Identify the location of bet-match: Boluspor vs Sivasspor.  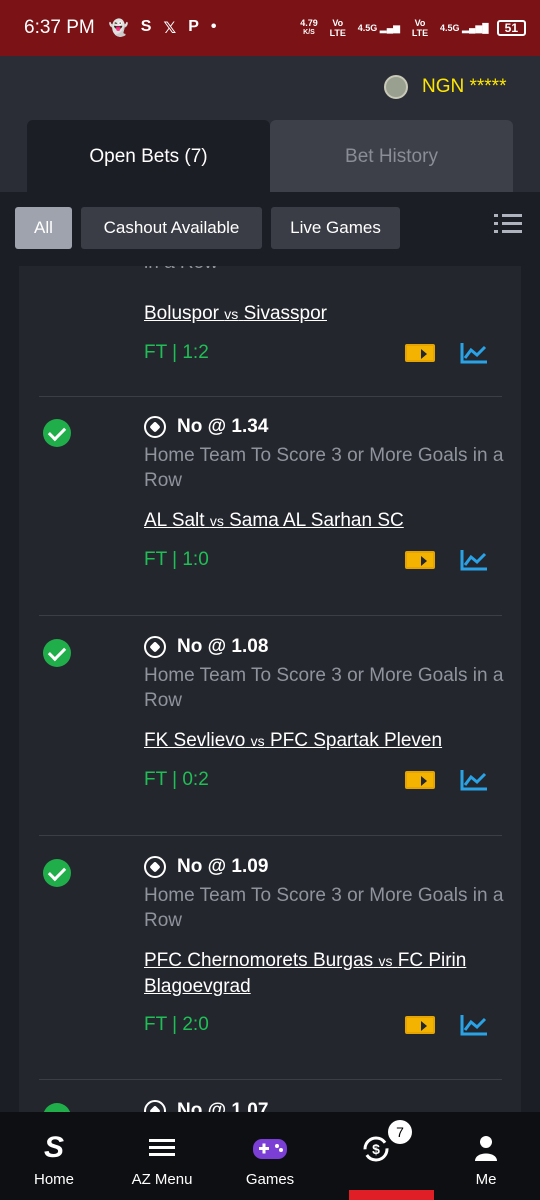
(329, 314).